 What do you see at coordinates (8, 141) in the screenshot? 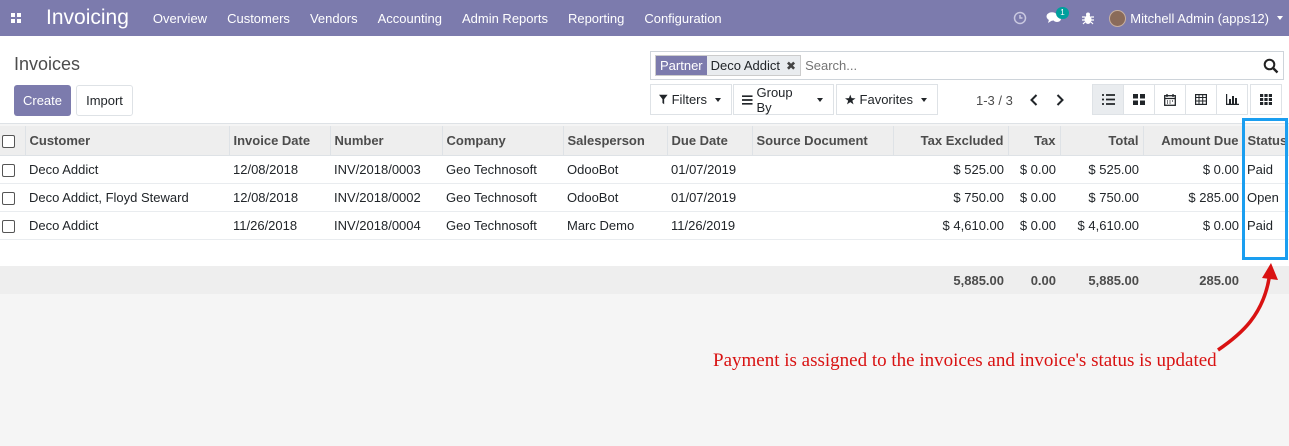
I see `select-all-checkbox` at bounding box center [8, 141].